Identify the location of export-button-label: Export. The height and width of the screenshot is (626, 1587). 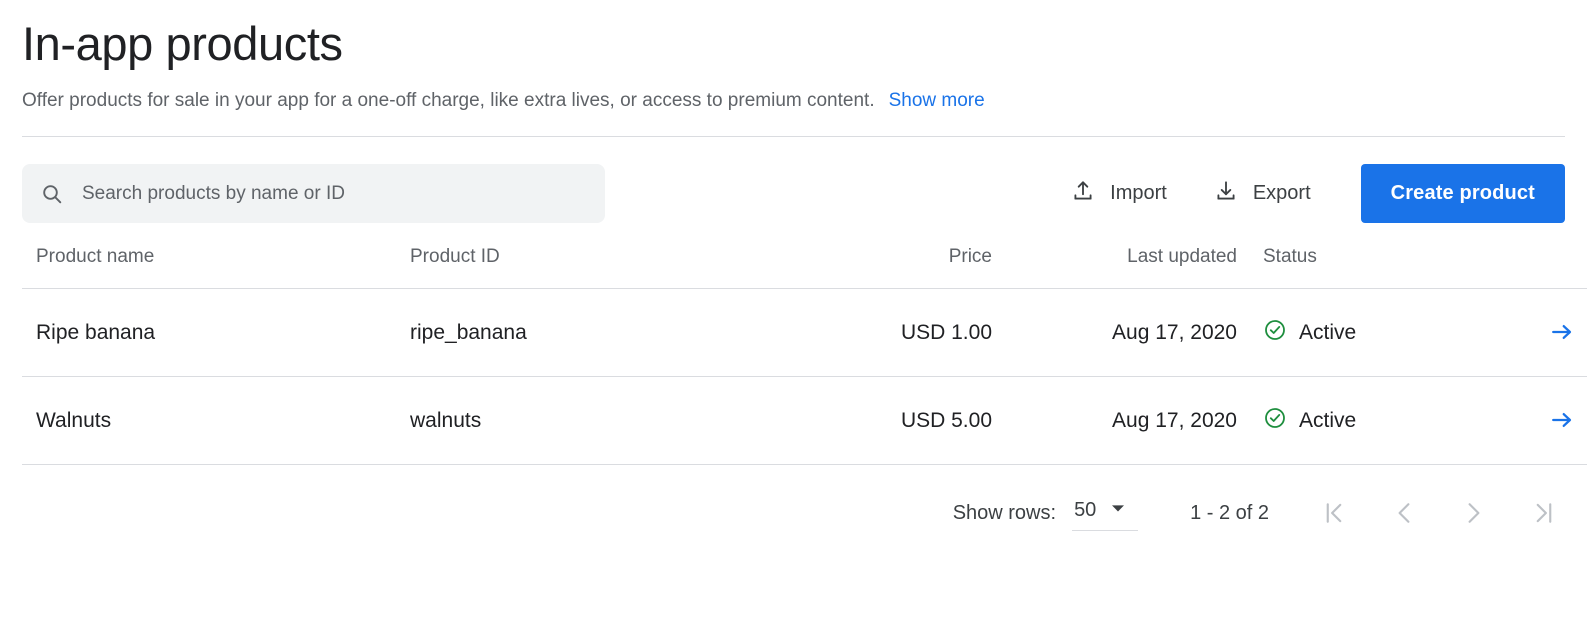
(1281, 193).